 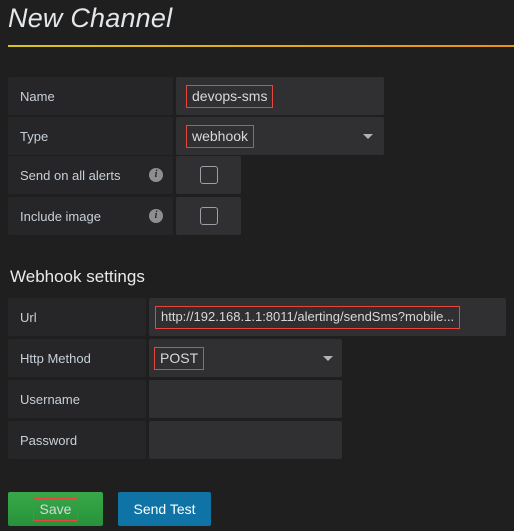 I want to click on send-test-button: Send Test, so click(x=164, y=509).